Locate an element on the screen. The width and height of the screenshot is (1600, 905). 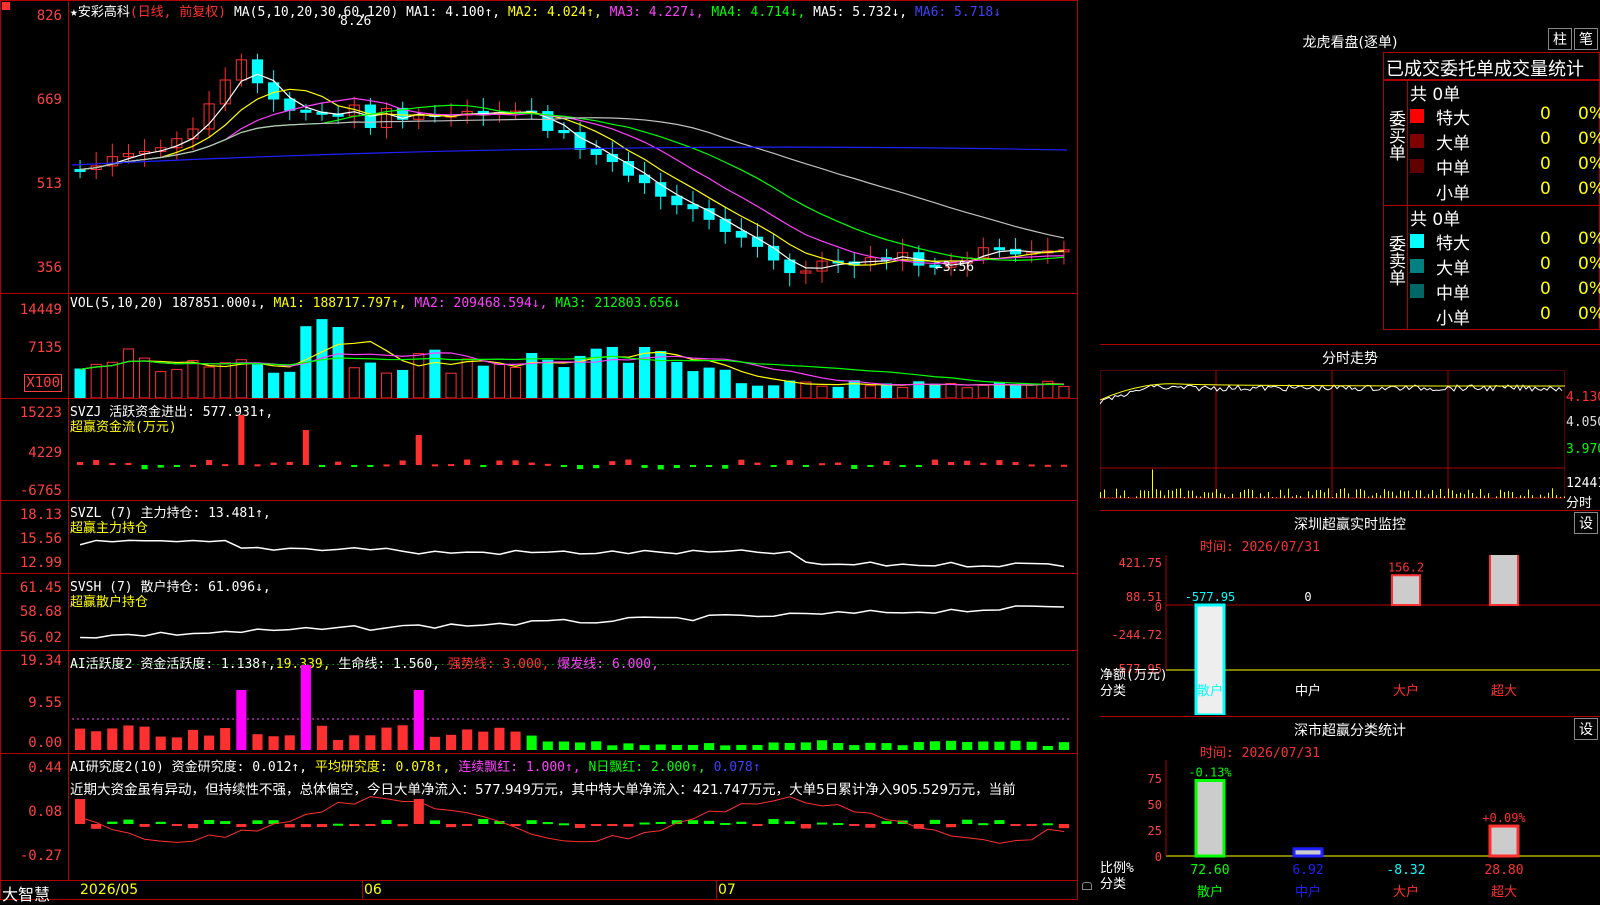
bar-mode-button: 柱 is located at coordinates (1560, 39).